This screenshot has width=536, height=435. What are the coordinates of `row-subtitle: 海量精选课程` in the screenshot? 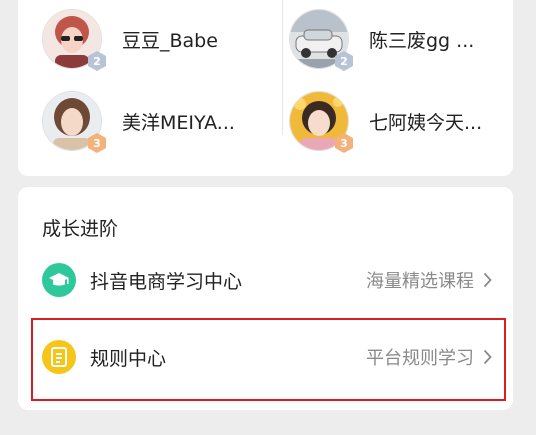 It's located at (432, 280).